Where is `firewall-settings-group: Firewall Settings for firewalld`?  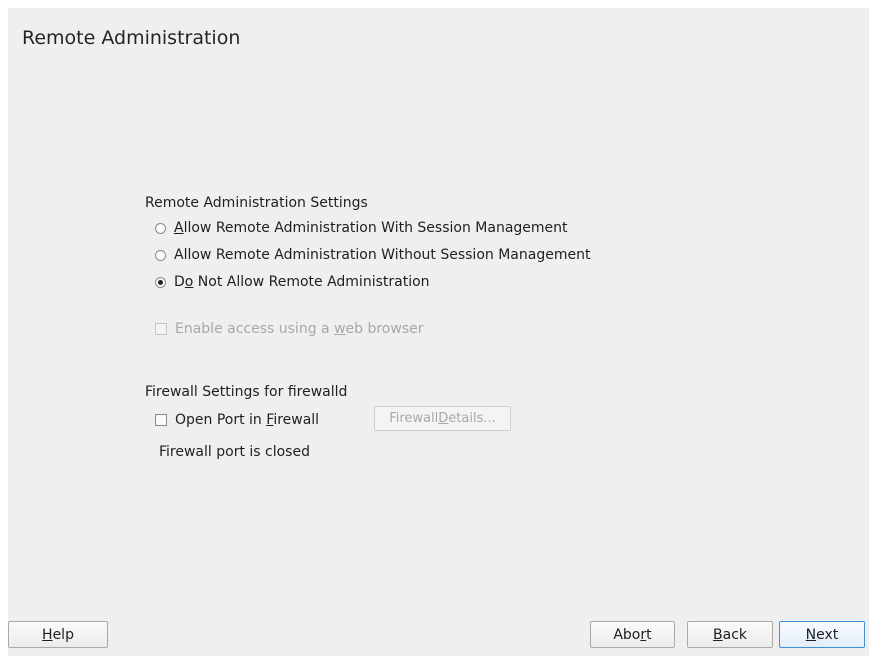
firewall-settings-group: Firewall Settings for firewalld is located at coordinates (246, 392).